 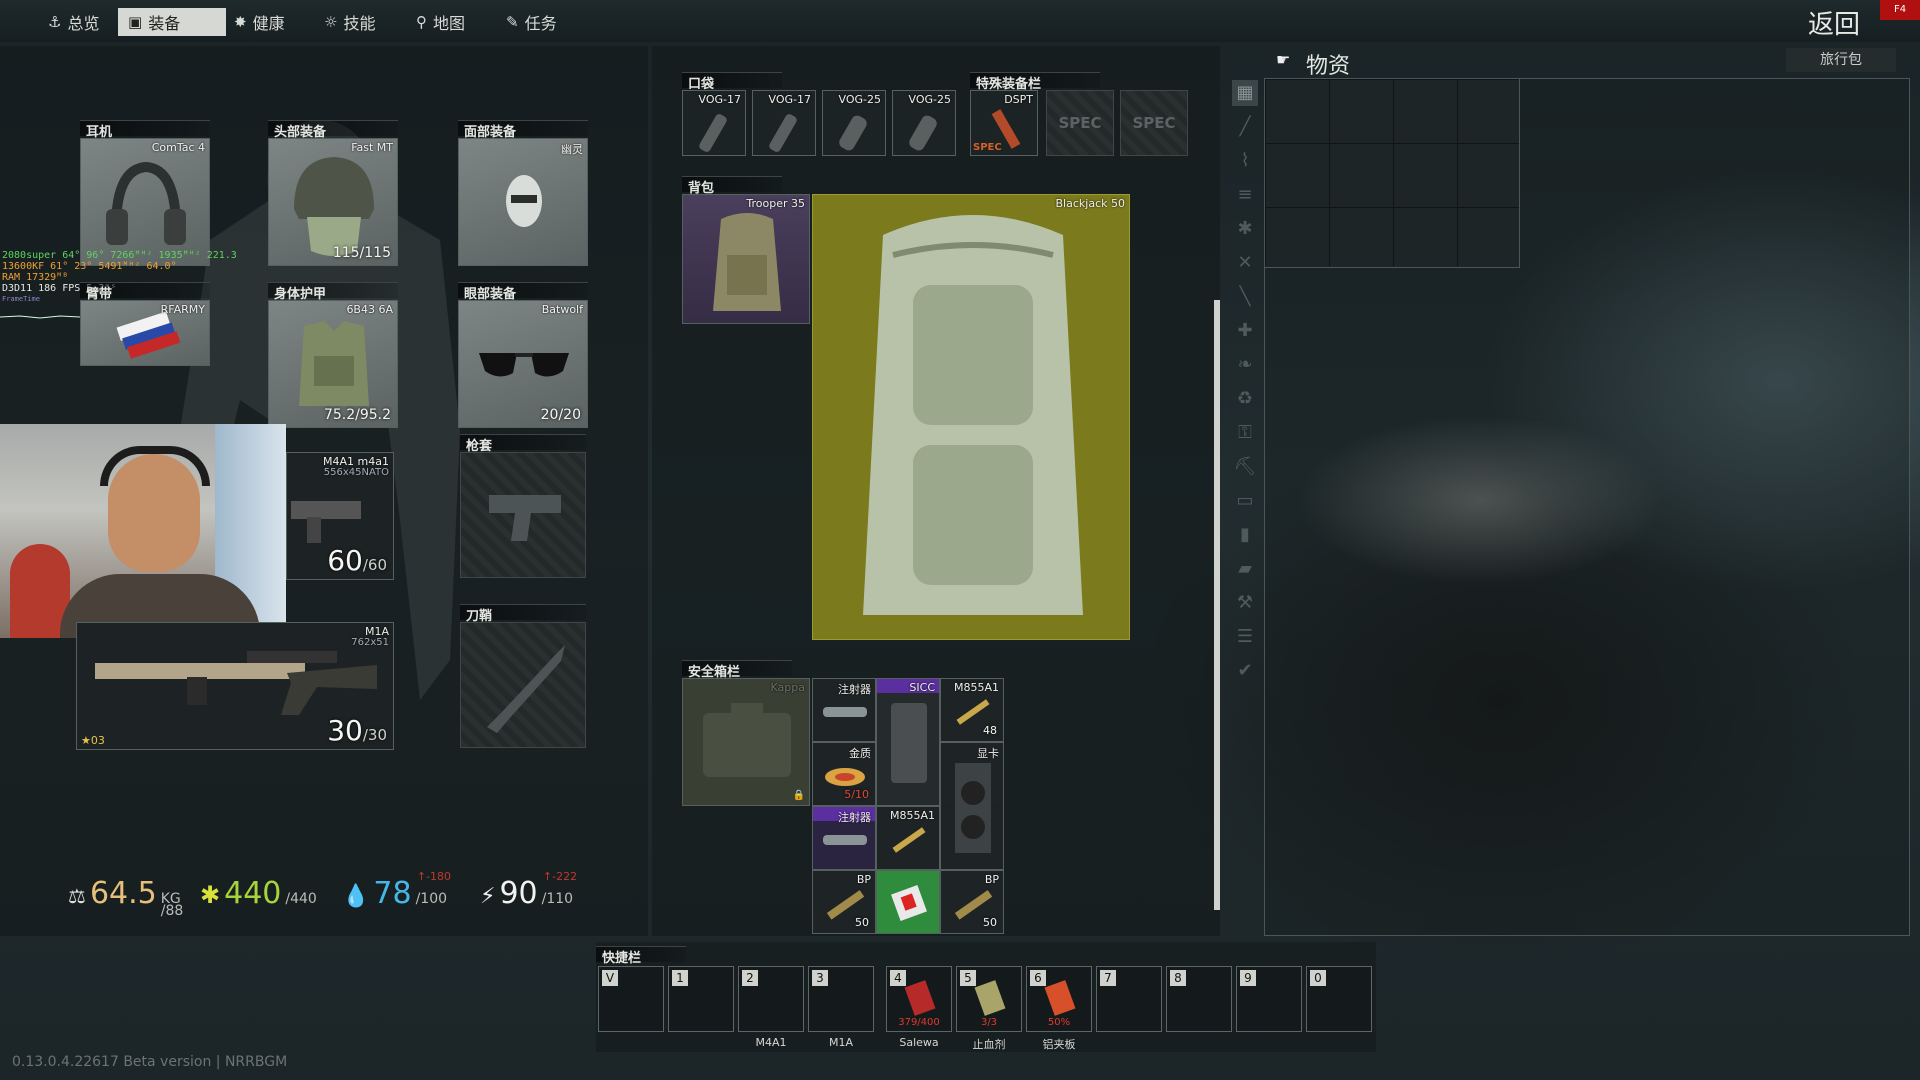 What do you see at coordinates (1129, 999) in the screenshot?
I see `quickbar-slot-7: 7` at bounding box center [1129, 999].